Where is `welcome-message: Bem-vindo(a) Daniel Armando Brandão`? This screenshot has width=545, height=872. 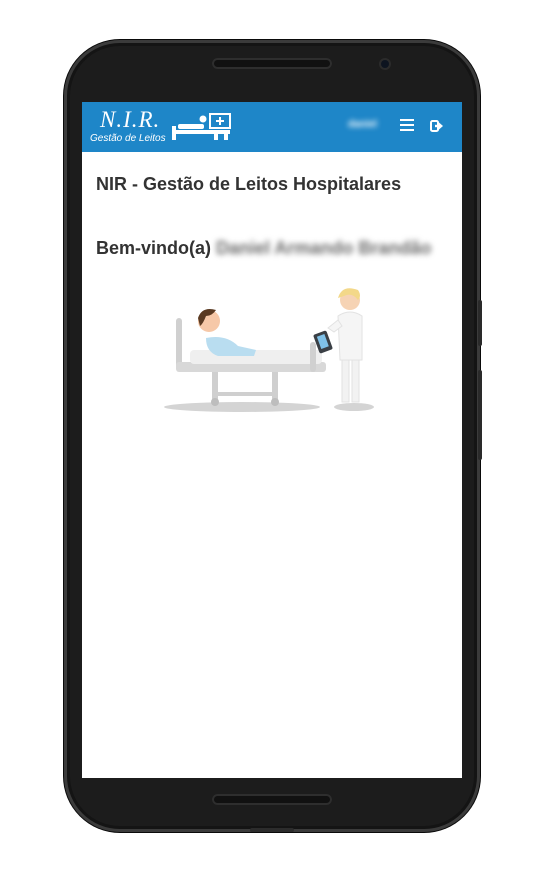 welcome-message: Bem-vindo(a) Daniel Armando Brandão is located at coordinates (272, 248).